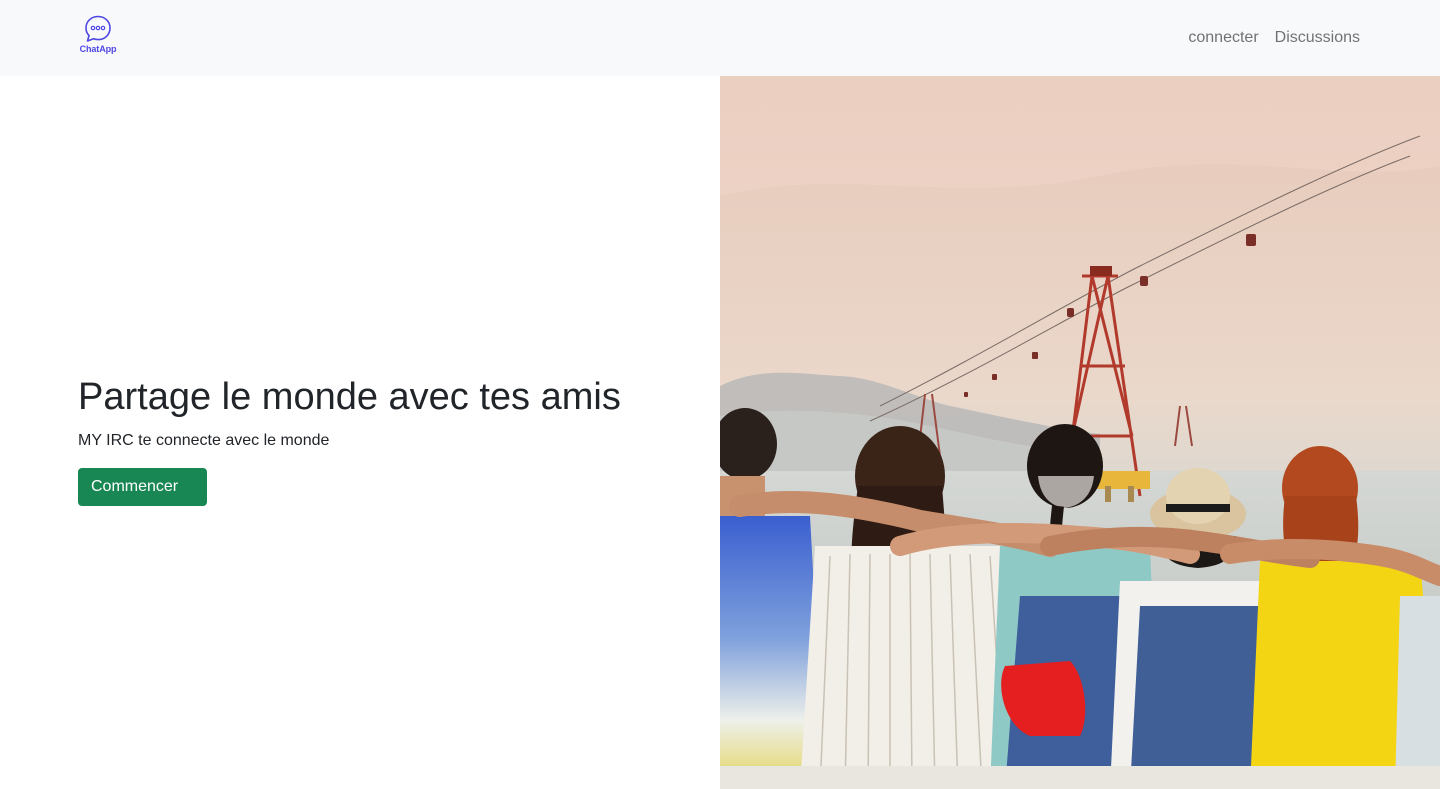 The image size is (1440, 789). Describe the element at coordinates (349, 397) in the screenshot. I see `hero-title: Partage le monde avec tes amis` at that location.